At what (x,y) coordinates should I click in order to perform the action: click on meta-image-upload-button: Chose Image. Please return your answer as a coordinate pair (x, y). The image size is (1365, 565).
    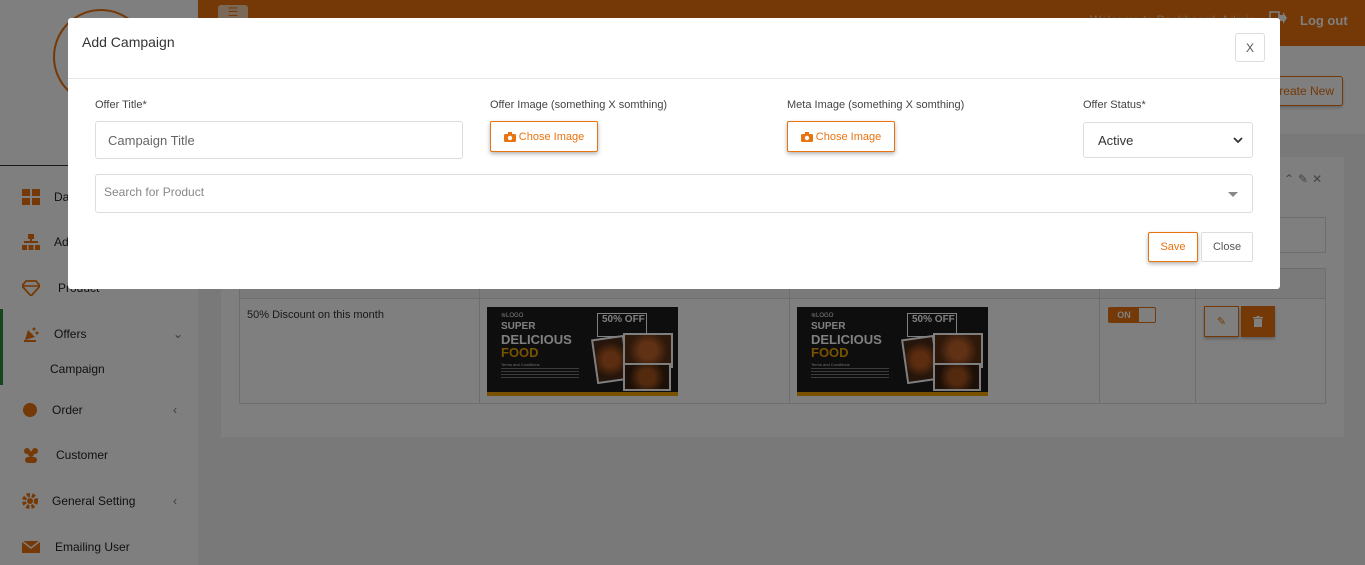
    Looking at the image, I should click on (841, 136).